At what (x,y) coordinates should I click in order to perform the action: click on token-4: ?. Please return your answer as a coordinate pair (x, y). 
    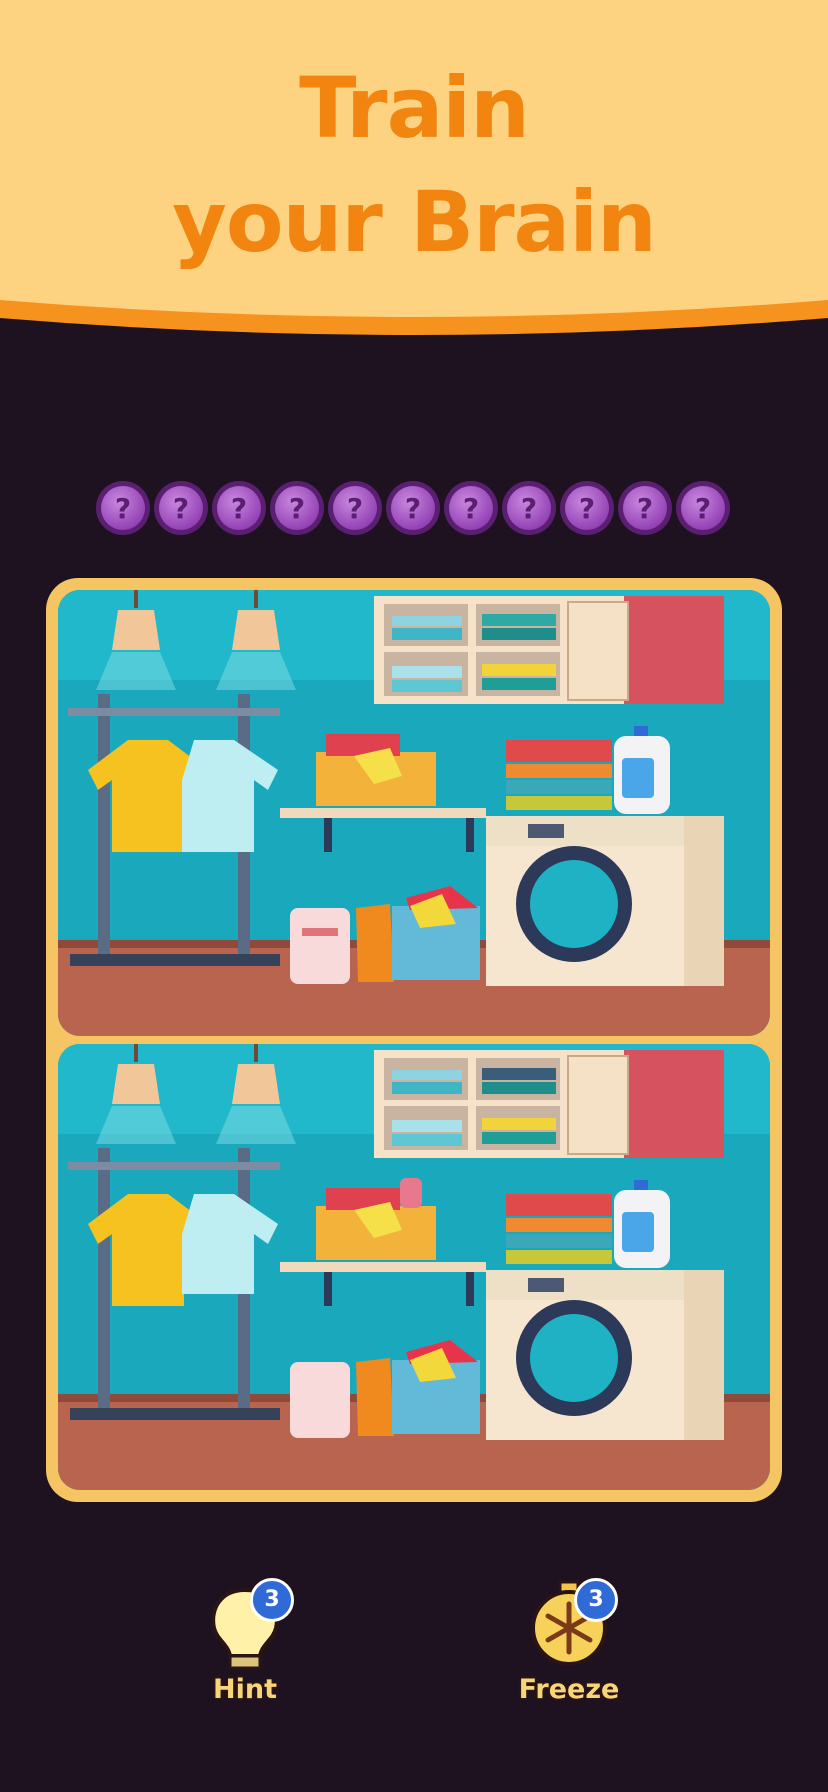
    Looking at the image, I should click on (297, 508).